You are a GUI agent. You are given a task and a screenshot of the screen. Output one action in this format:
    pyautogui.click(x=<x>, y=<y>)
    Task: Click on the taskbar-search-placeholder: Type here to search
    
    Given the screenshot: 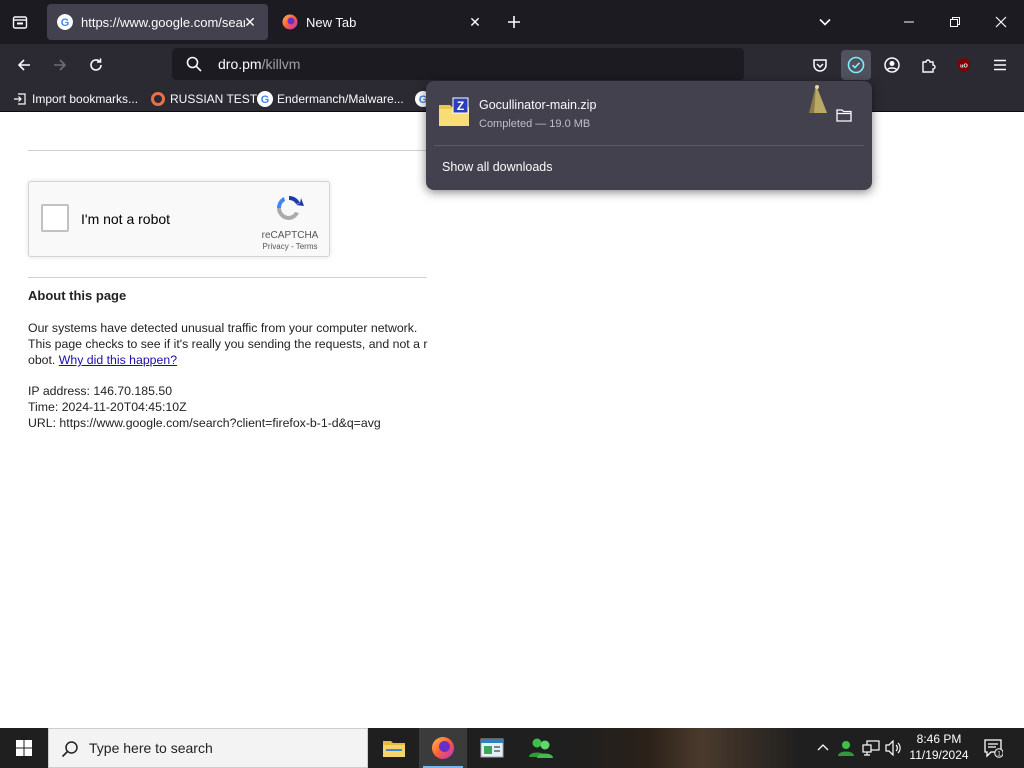 What is the action you would take?
    pyautogui.click(x=151, y=748)
    